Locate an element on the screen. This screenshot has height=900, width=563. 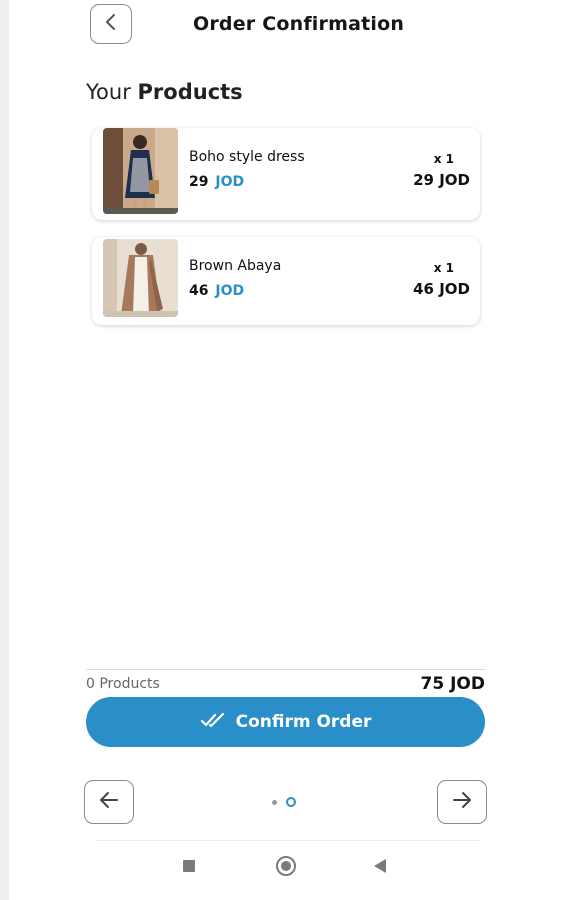
section-title: Your Products is located at coordinates (164, 92).